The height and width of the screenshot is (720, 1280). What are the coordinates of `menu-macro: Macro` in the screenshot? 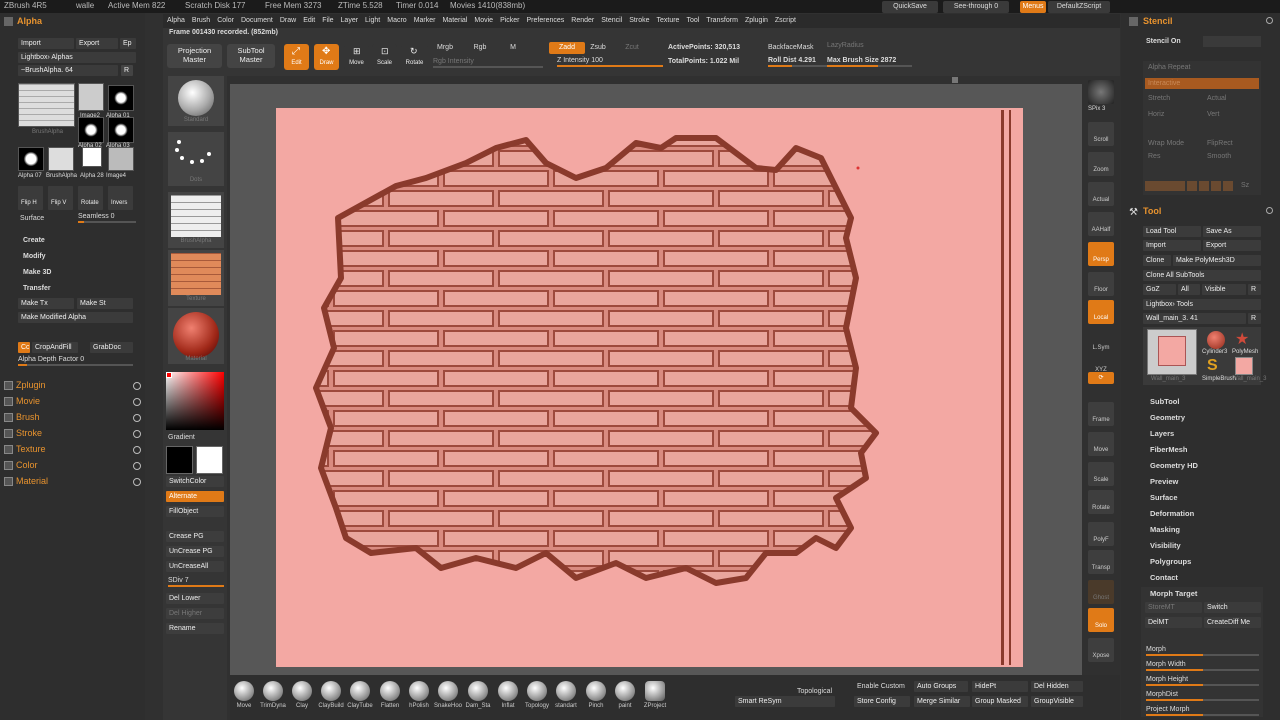 It's located at (396, 21).